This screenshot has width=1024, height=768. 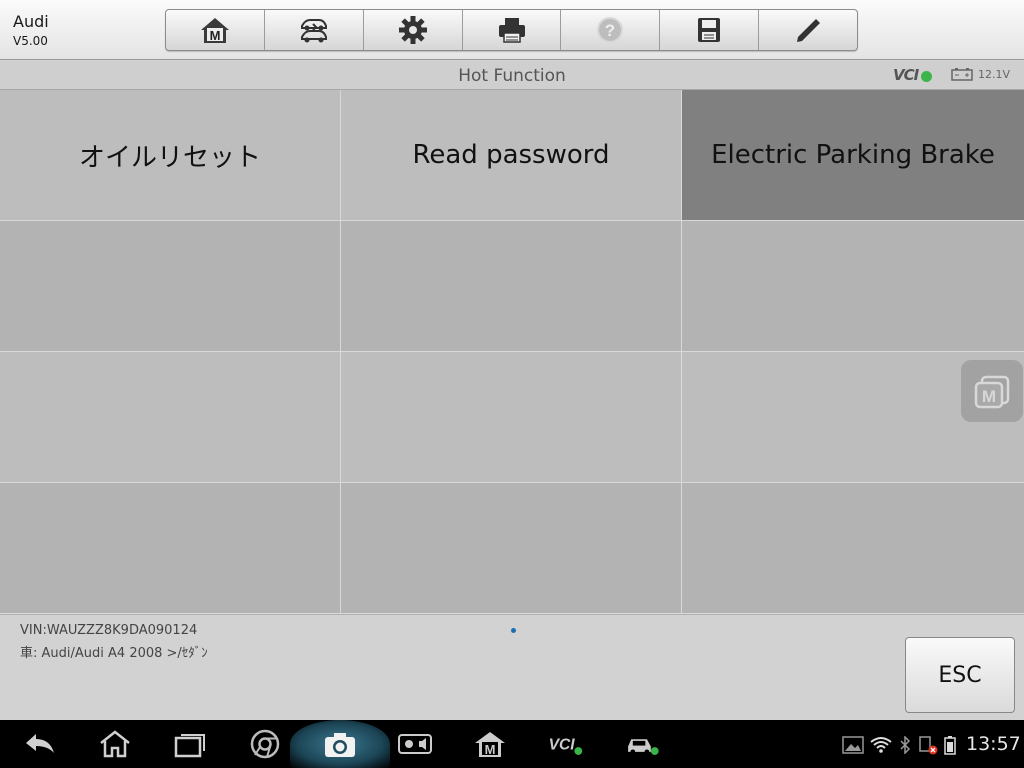 What do you see at coordinates (31, 21) in the screenshot?
I see `vehicle-brand: Audi` at bounding box center [31, 21].